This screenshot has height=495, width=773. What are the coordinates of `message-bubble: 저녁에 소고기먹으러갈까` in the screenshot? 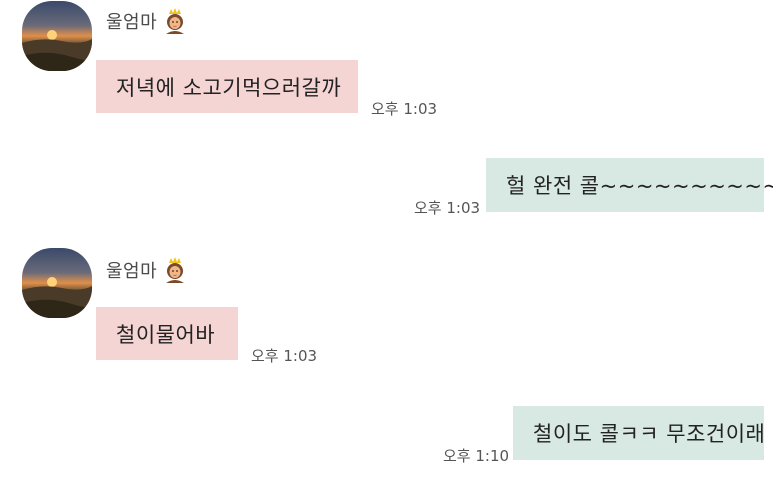 It's located at (227, 86).